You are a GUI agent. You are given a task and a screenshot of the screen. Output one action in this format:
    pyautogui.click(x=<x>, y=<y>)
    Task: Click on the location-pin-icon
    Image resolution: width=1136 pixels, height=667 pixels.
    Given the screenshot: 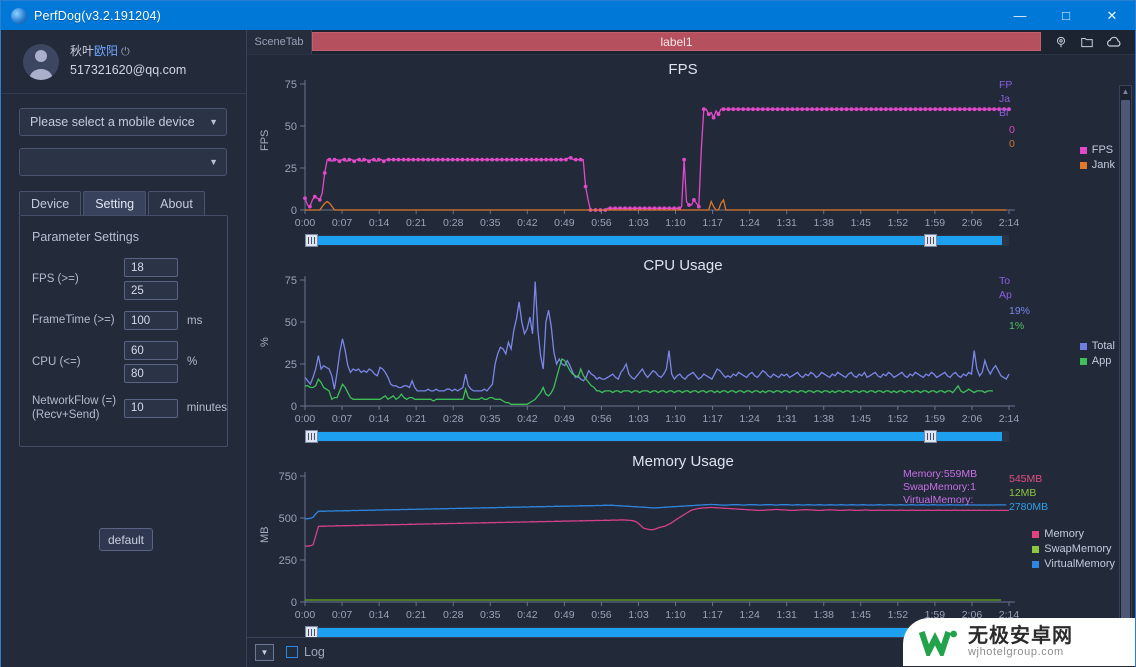 What is the action you would take?
    pyautogui.click(x=1061, y=42)
    